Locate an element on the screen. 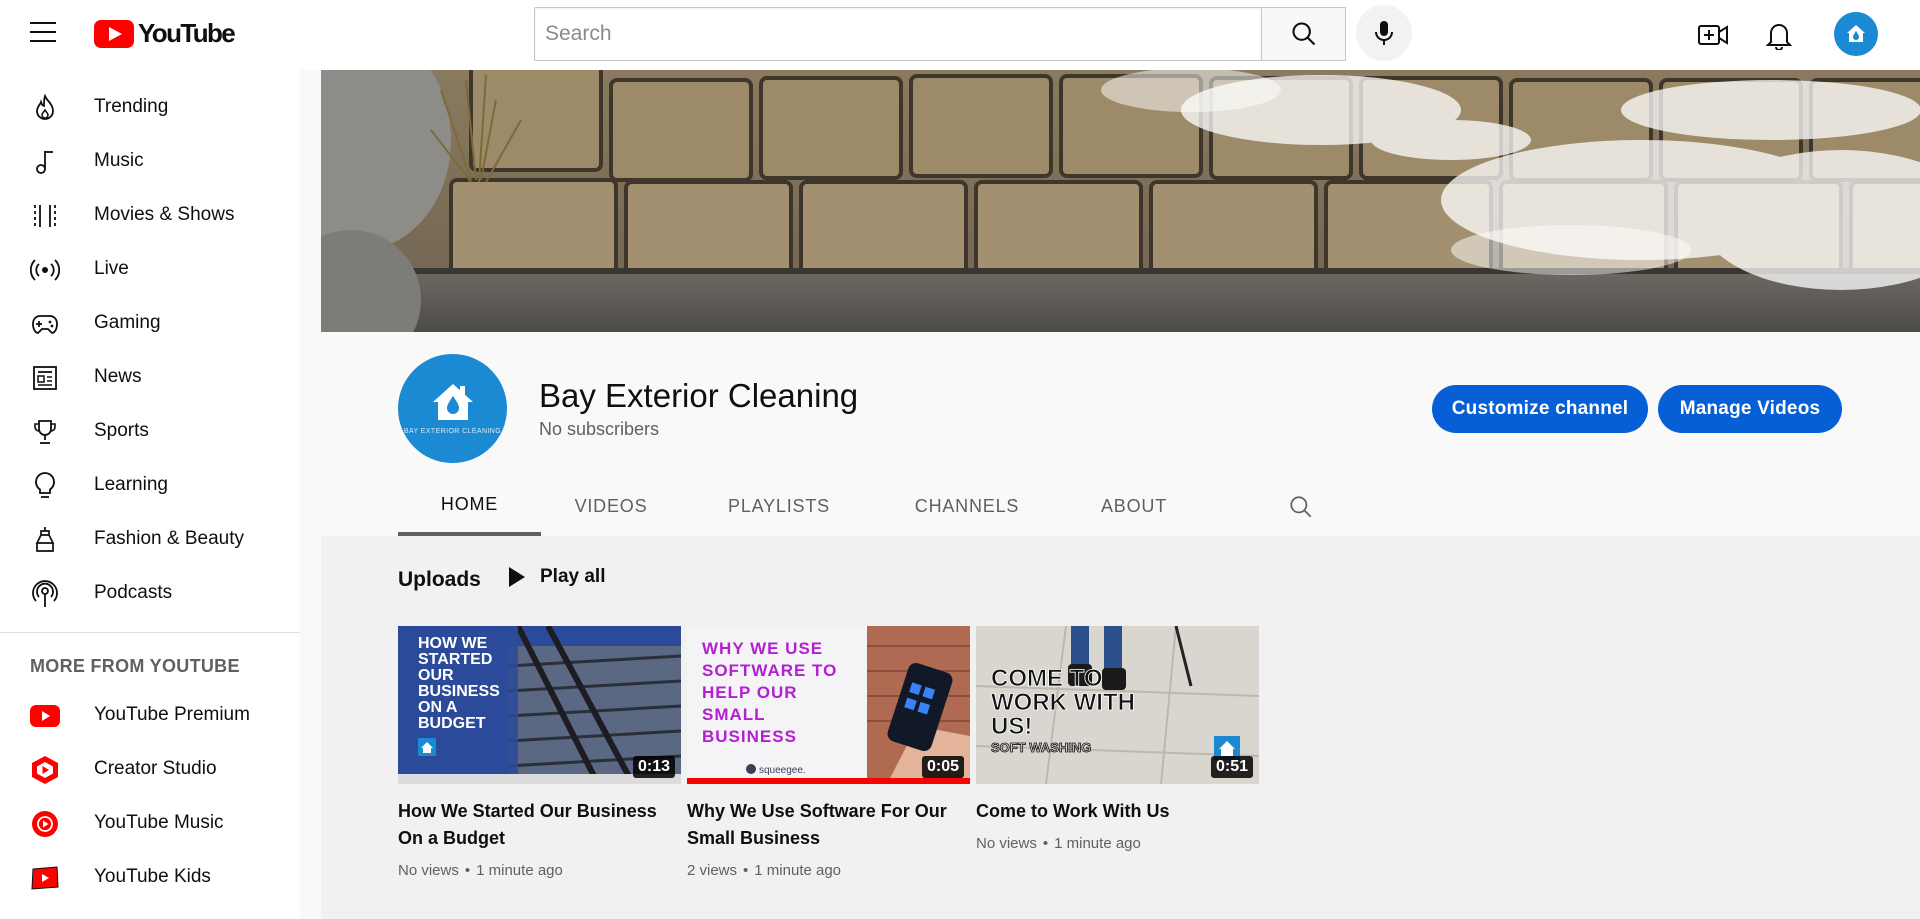 The width and height of the screenshot is (1920, 919). play-all-button: Play all is located at coordinates (557, 577).